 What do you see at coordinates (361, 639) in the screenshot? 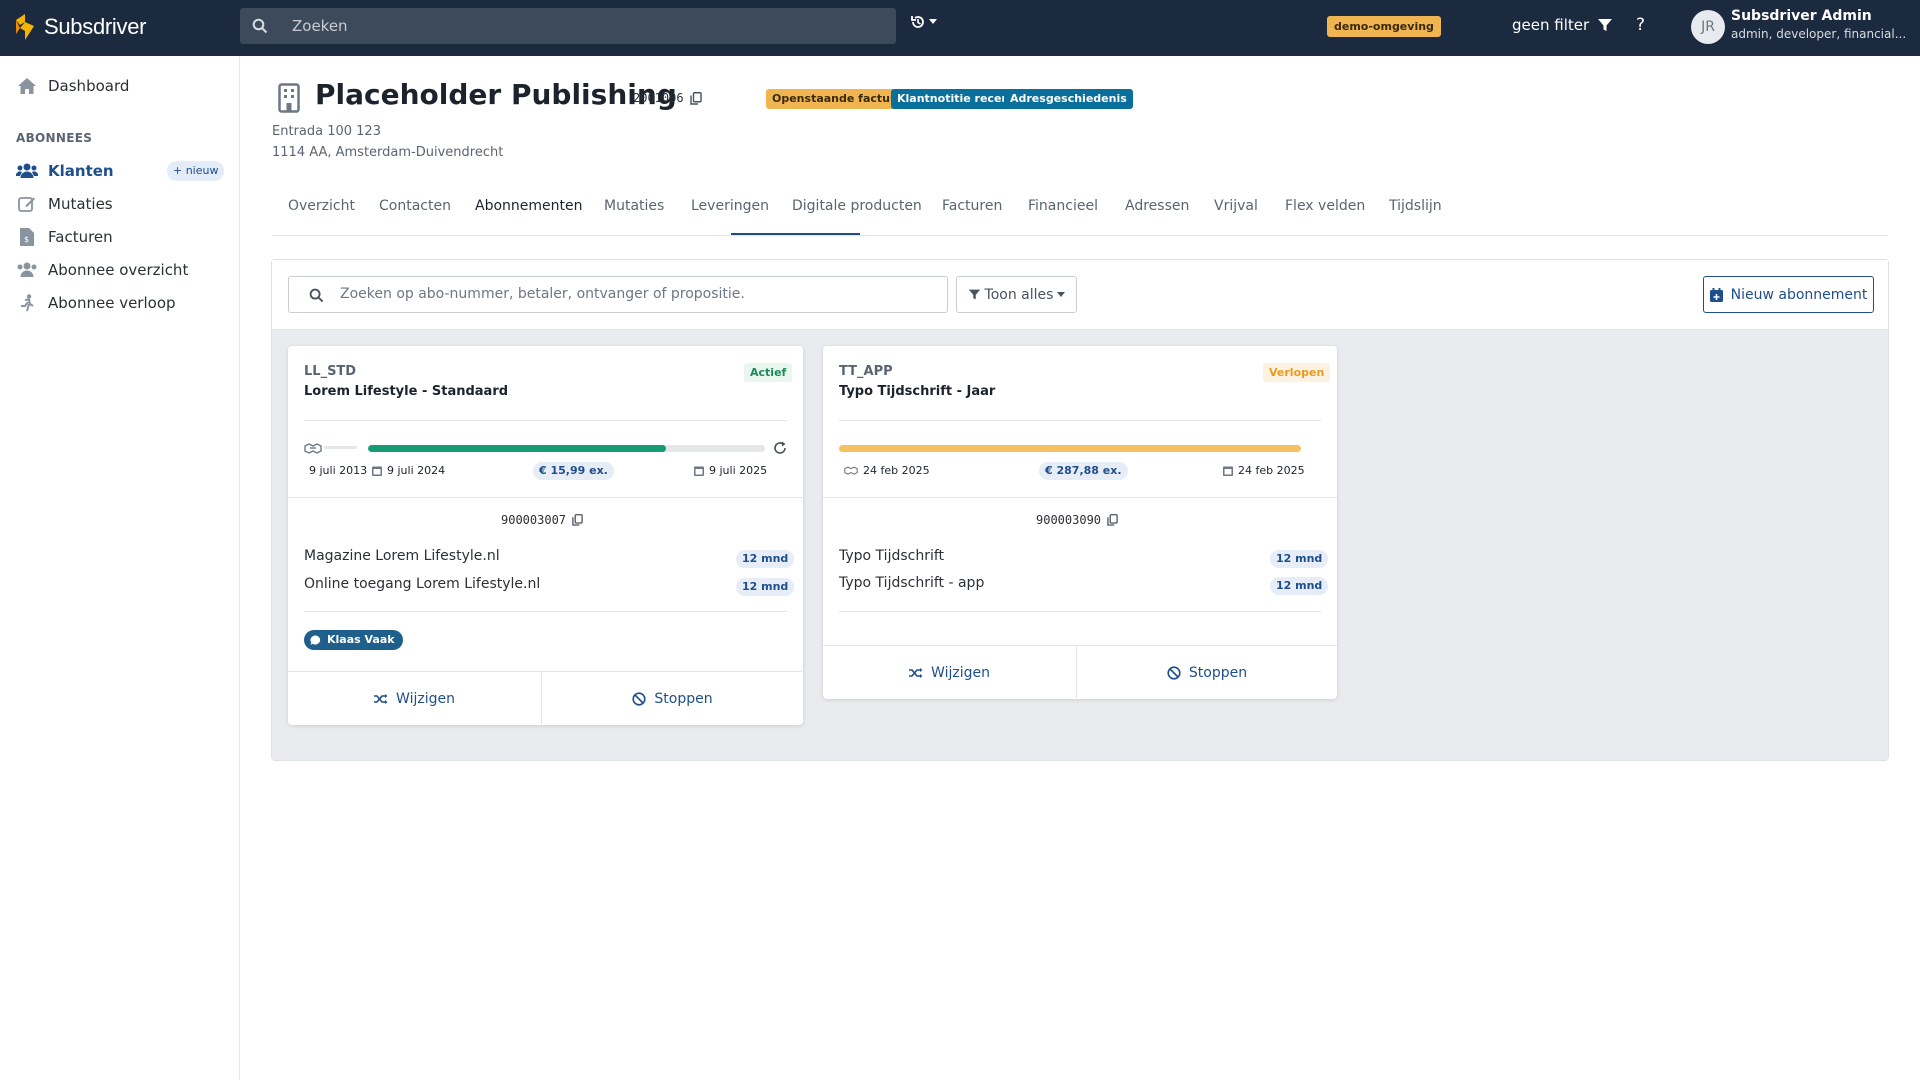
I see `note-author: Klaas Vaak` at bounding box center [361, 639].